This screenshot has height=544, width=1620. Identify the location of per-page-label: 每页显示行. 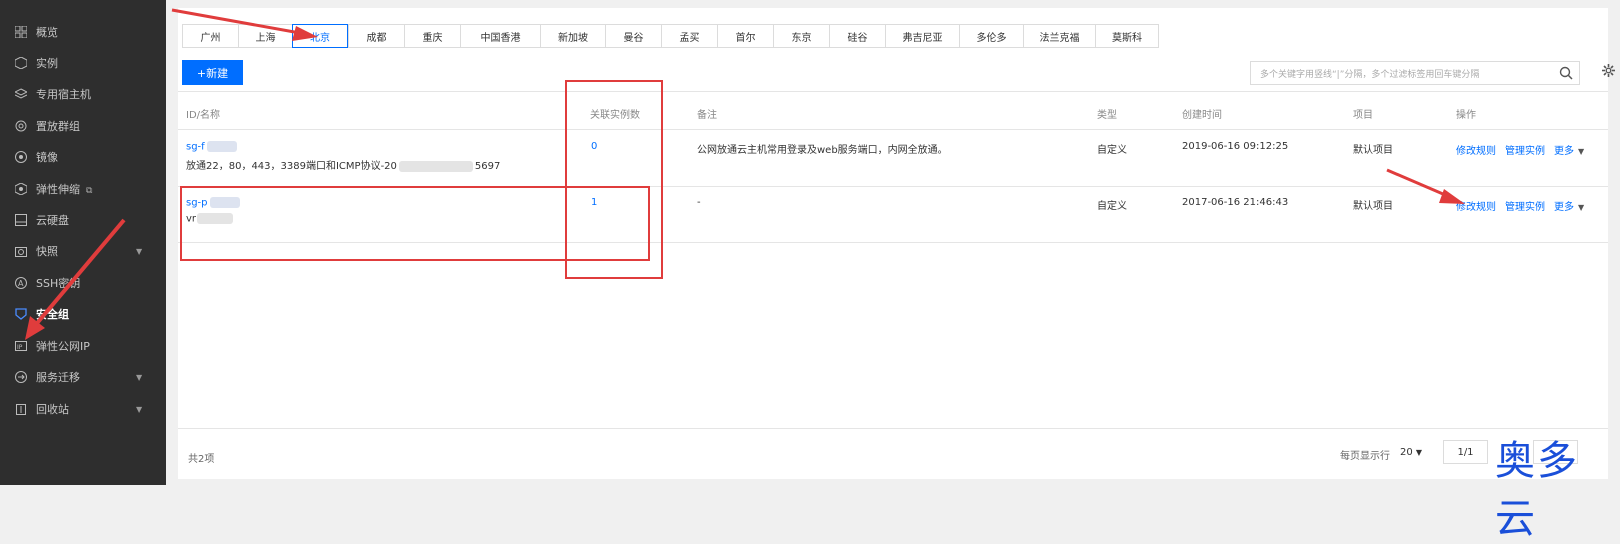
(1365, 456).